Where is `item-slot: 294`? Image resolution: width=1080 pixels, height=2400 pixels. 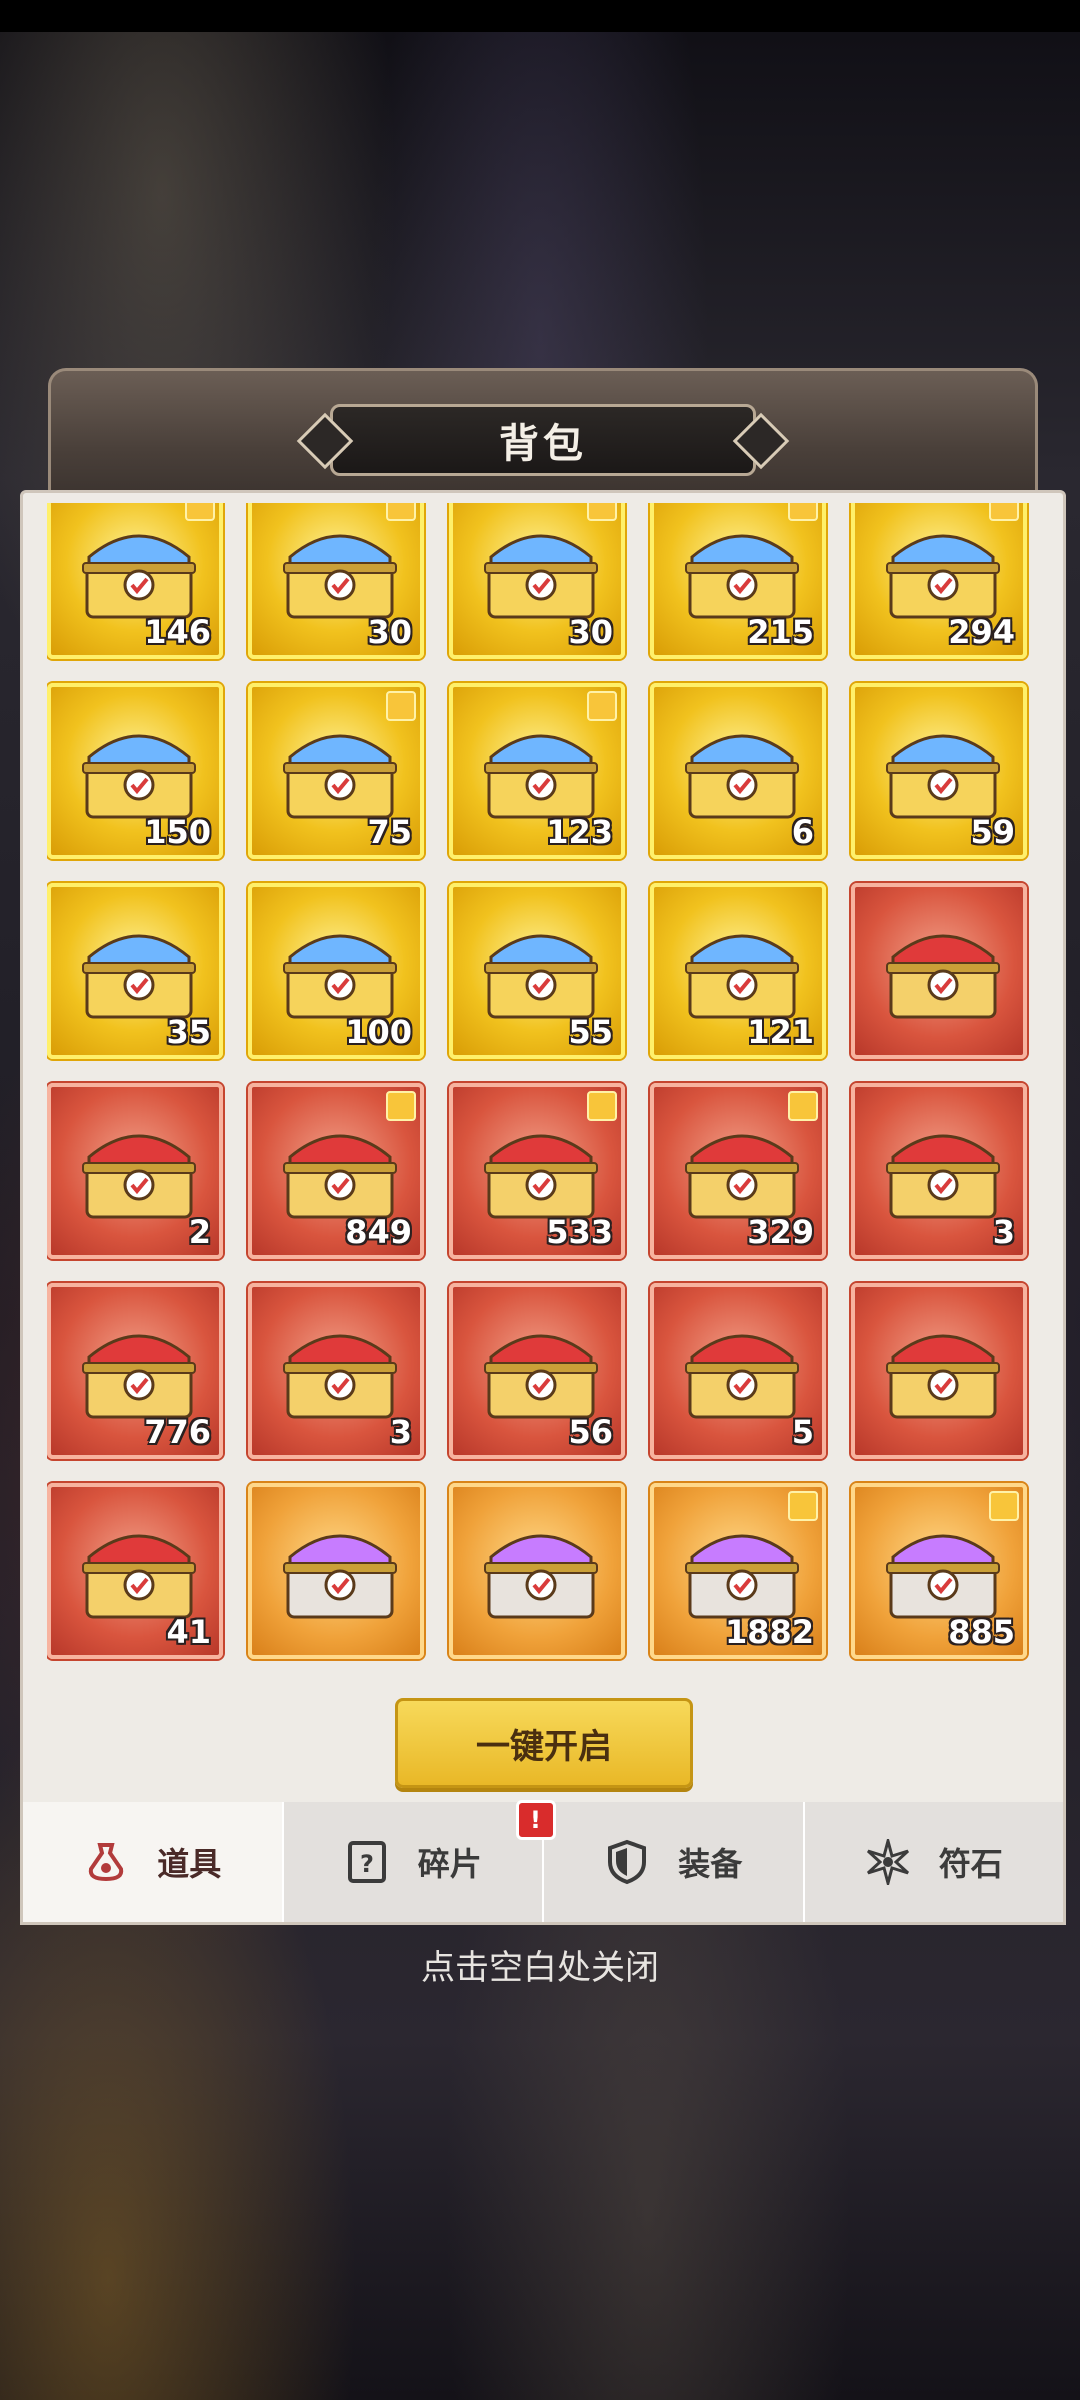
item-slot: 294 is located at coordinates (939, 581).